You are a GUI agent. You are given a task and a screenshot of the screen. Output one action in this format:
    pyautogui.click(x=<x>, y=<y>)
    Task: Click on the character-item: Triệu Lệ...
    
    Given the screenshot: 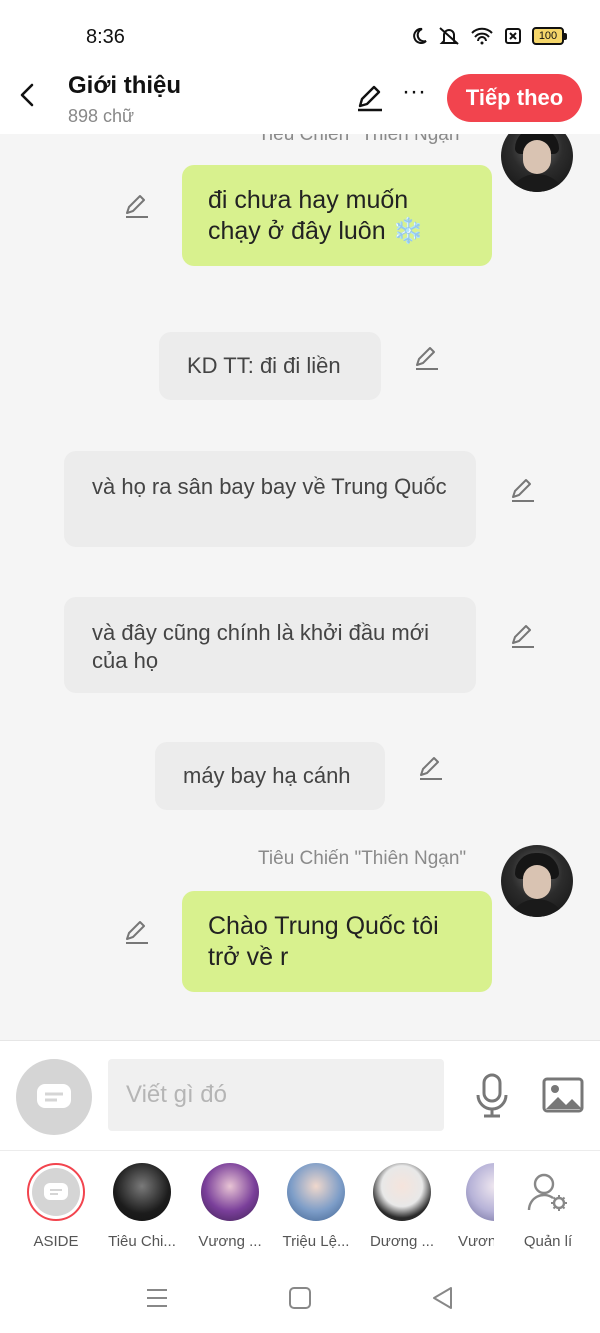 What is the action you would take?
    pyautogui.click(x=316, y=1206)
    